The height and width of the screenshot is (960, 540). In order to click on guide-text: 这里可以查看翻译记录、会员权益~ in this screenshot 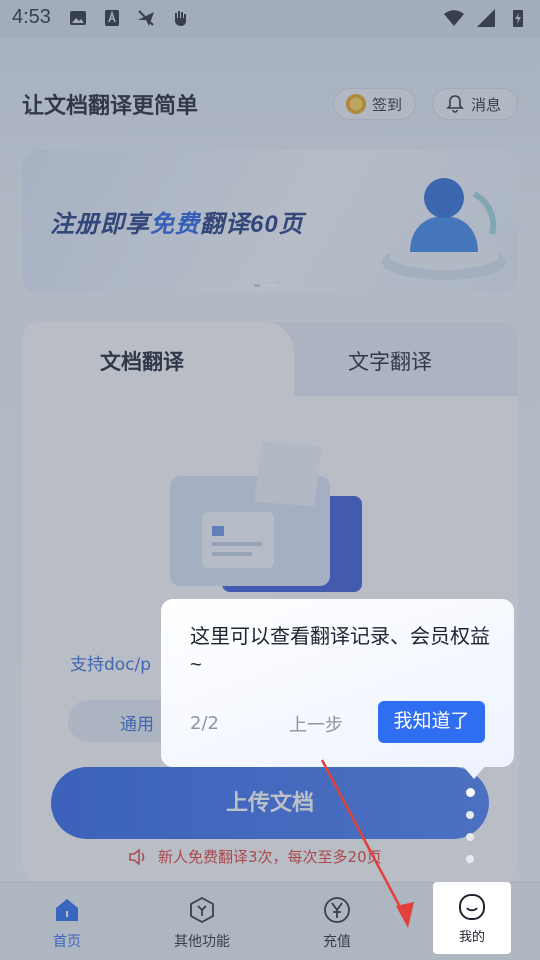, I will do `click(340, 651)`.